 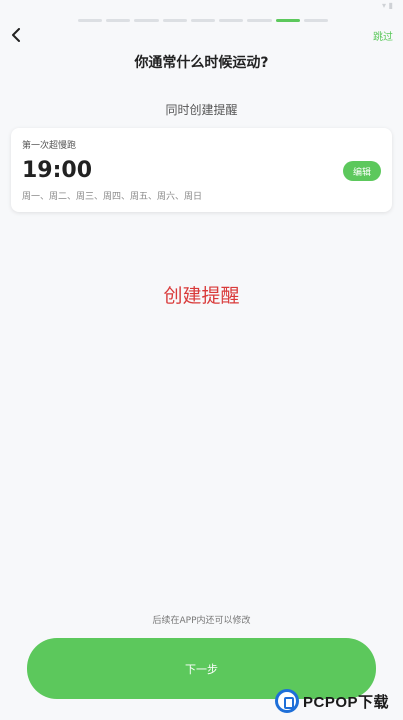 I want to click on reminder-heading: 同时创建提醒, so click(x=201, y=110).